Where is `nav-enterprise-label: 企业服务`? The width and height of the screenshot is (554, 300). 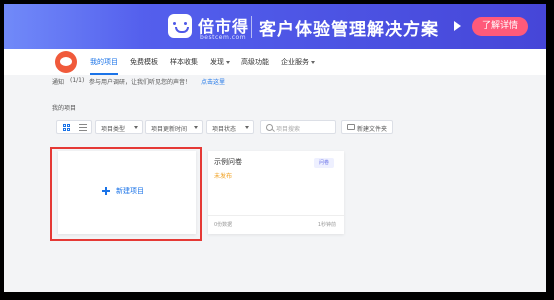 nav-enterprise-label: 企业服务 is located at coordinates (295, 62).